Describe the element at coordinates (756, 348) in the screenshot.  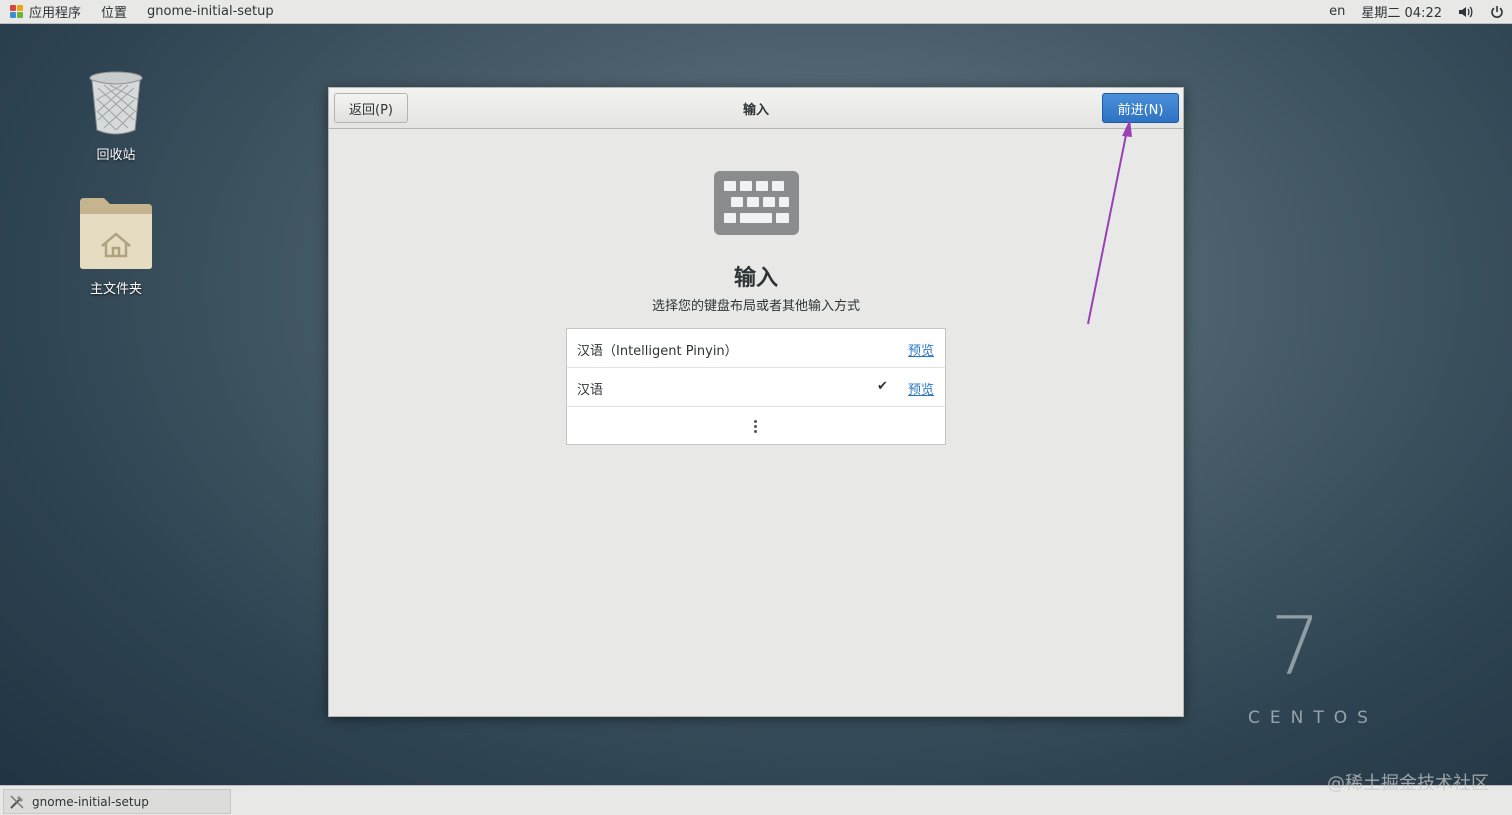
I see `input-source-row: 汉语（Intelligent Pinyin） 预览` at that location.